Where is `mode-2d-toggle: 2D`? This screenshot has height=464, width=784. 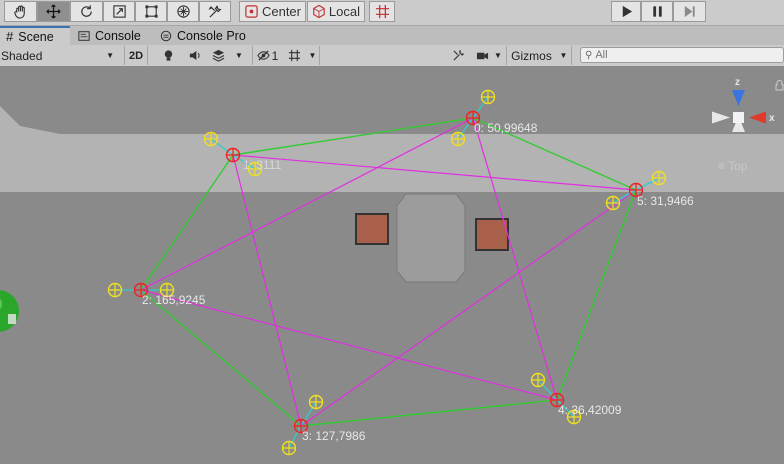
mode-2d-toggle: 2D is located at coordinates (136, 55).